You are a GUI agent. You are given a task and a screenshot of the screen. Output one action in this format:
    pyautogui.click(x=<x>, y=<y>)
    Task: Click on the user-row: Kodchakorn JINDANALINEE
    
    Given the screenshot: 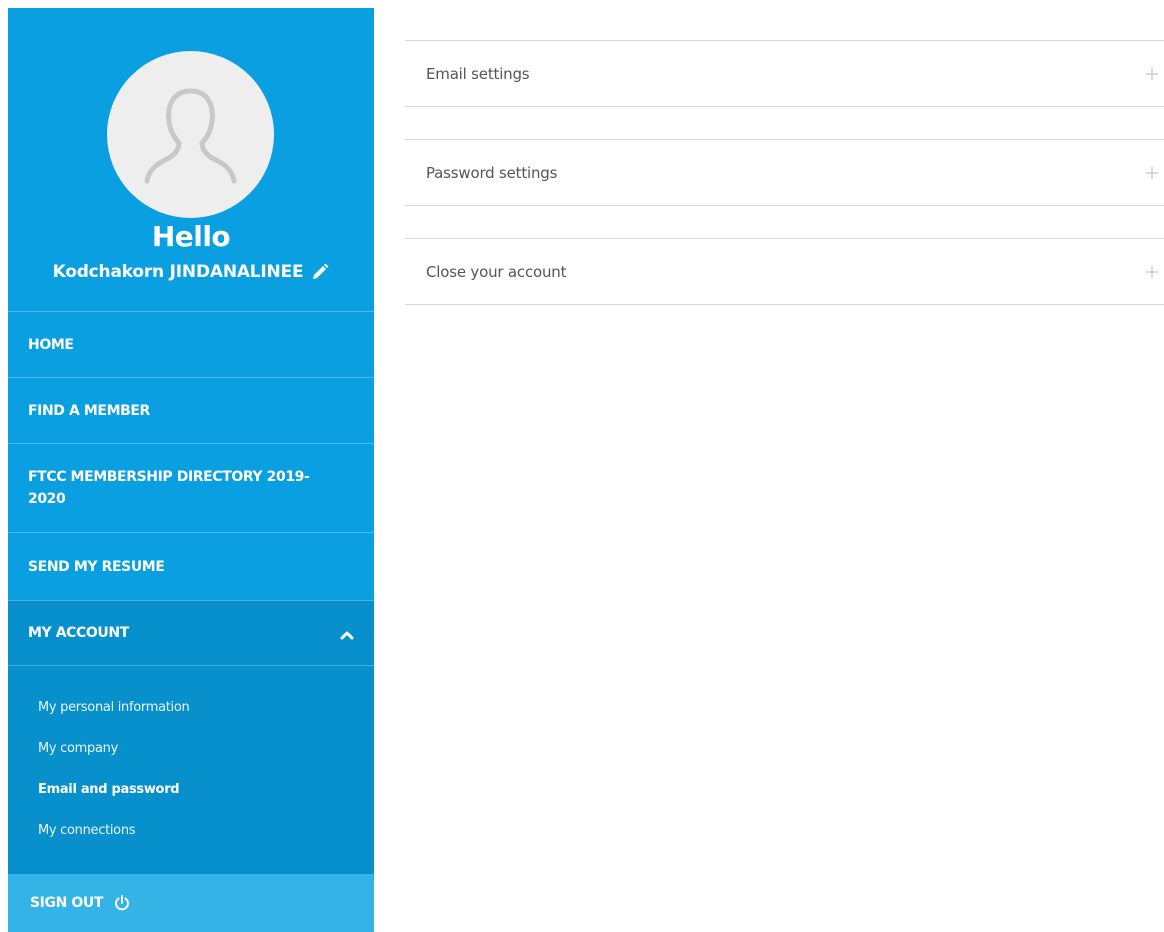 What is the action you would take?
    pyautogui.click(x=191, y=272)
    